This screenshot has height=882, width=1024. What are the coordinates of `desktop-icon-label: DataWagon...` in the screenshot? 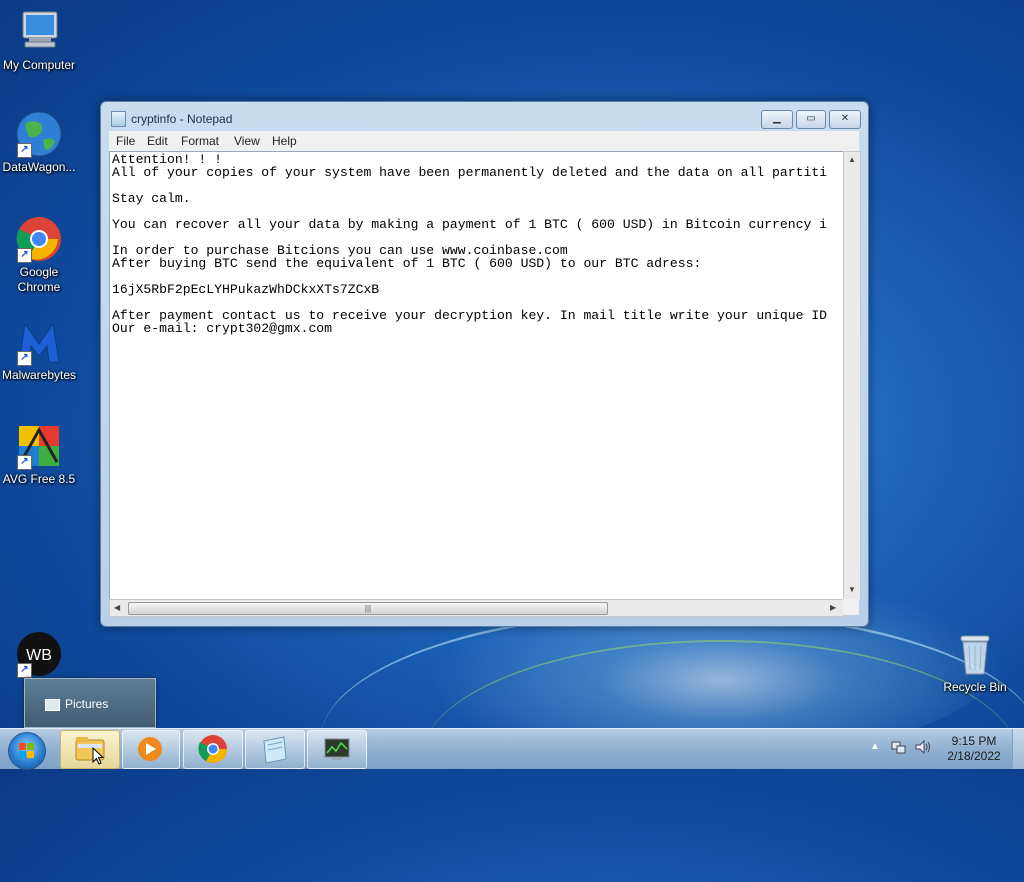 It's located at (39, 167).